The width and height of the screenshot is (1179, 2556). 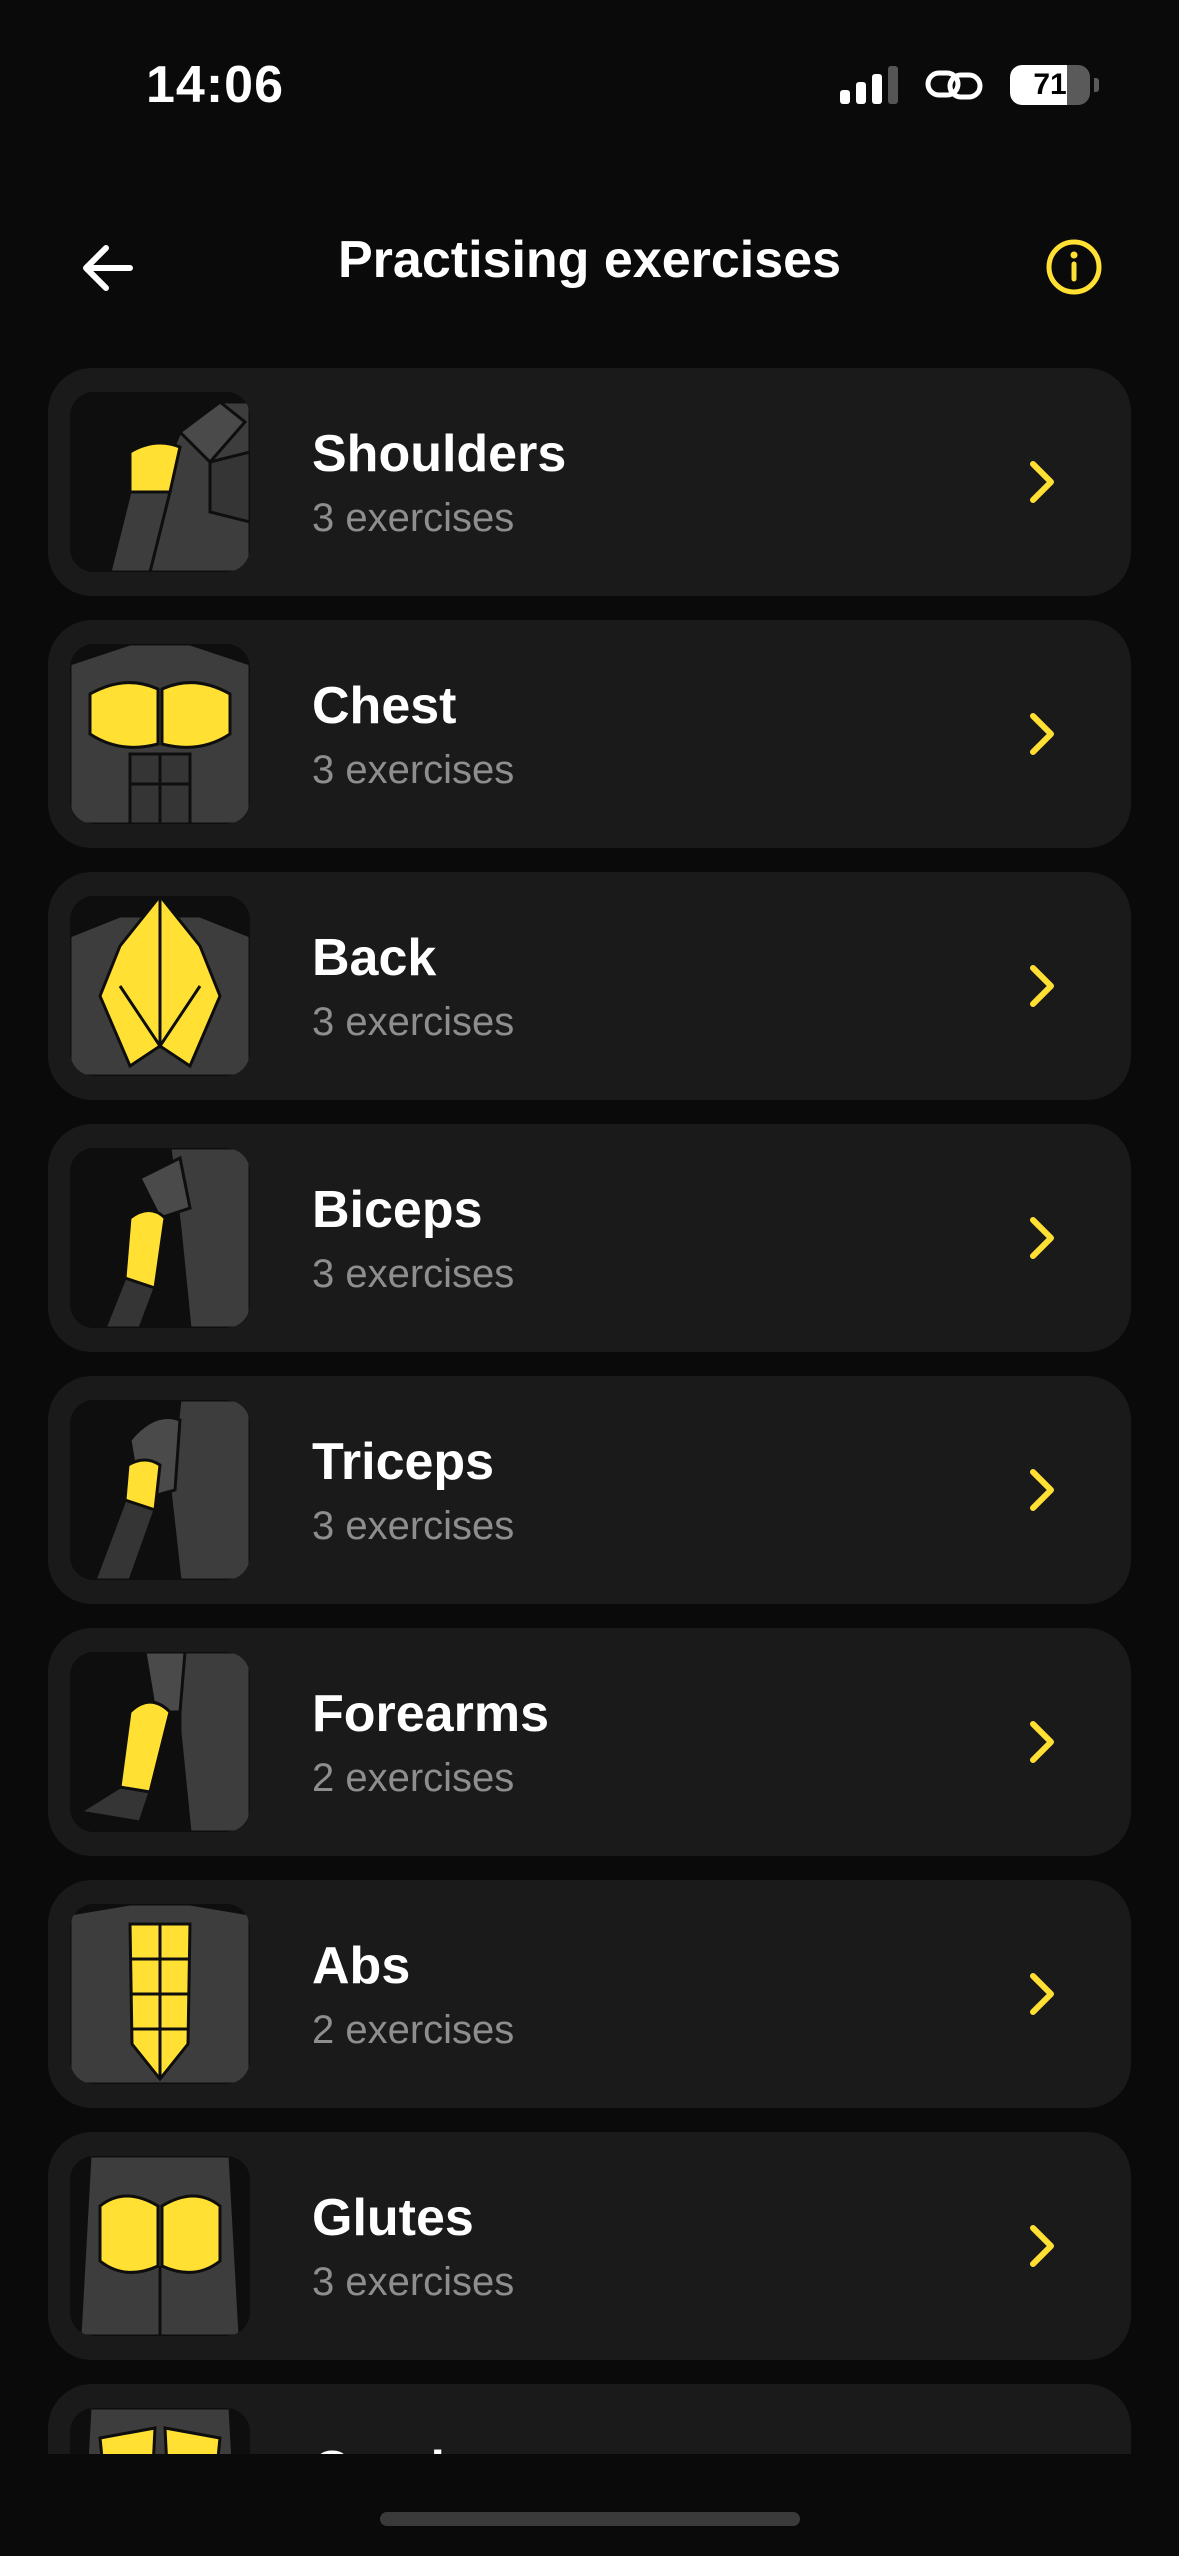 What do you see at coordinates (160, 1490) in the screenshot?
I see `triceps-muscle-image` at bounding box center [160, 1490].